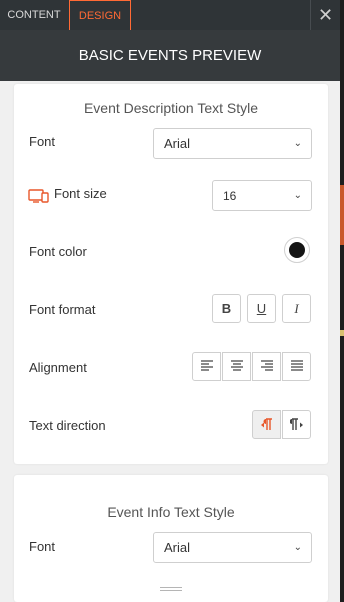 The width and height of the screenshot is (344, 602). Describe the element at coordinates (34, 15) in the screenshot. I see `tab-content: CONTENT` at that location.